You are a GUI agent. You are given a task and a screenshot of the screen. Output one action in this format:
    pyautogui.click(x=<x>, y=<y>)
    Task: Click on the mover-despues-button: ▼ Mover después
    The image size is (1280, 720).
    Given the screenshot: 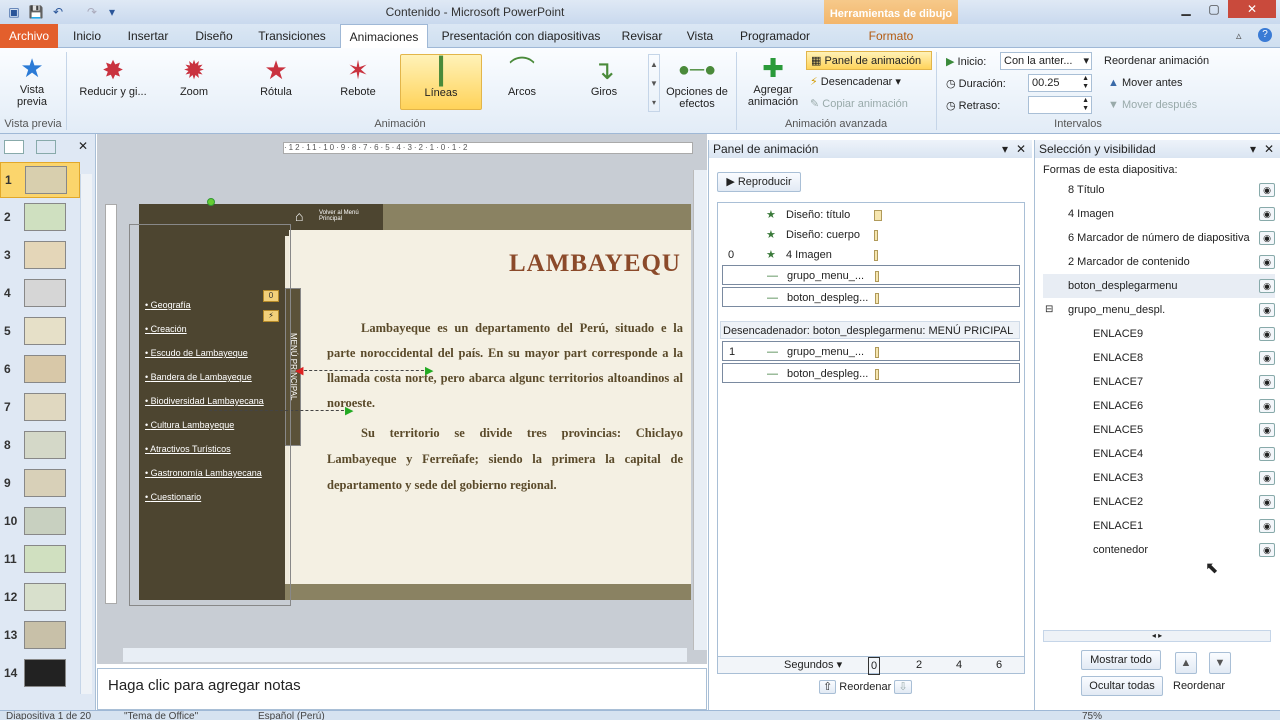 What is the action you would take?
    pyautogui.click(x=1152, y=105)
    